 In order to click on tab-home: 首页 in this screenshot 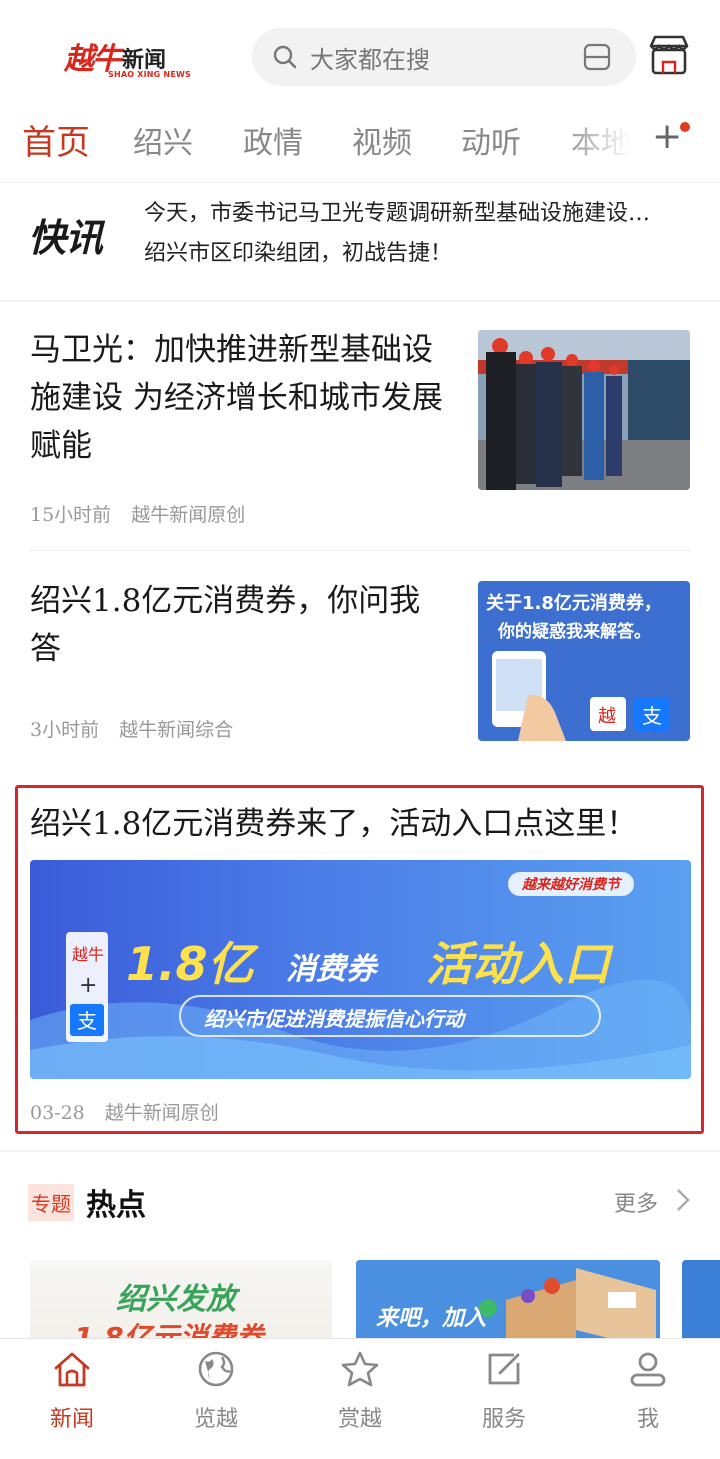, I will do `click(56, 139)`.